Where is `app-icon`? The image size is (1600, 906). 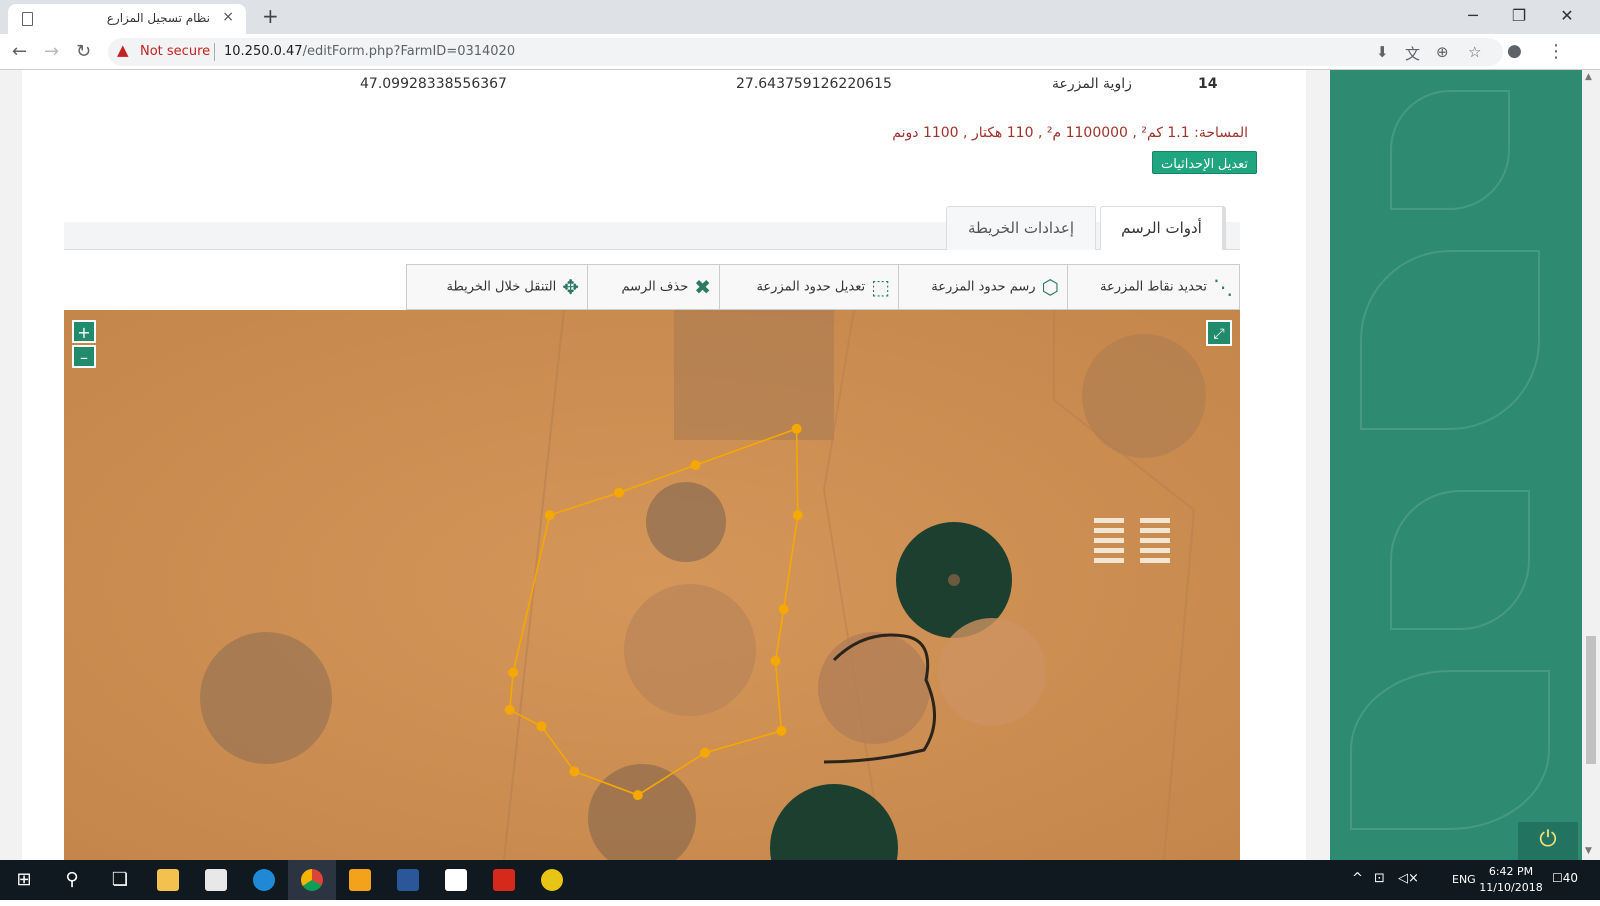 app-icon is located at coordinates (552, 880).